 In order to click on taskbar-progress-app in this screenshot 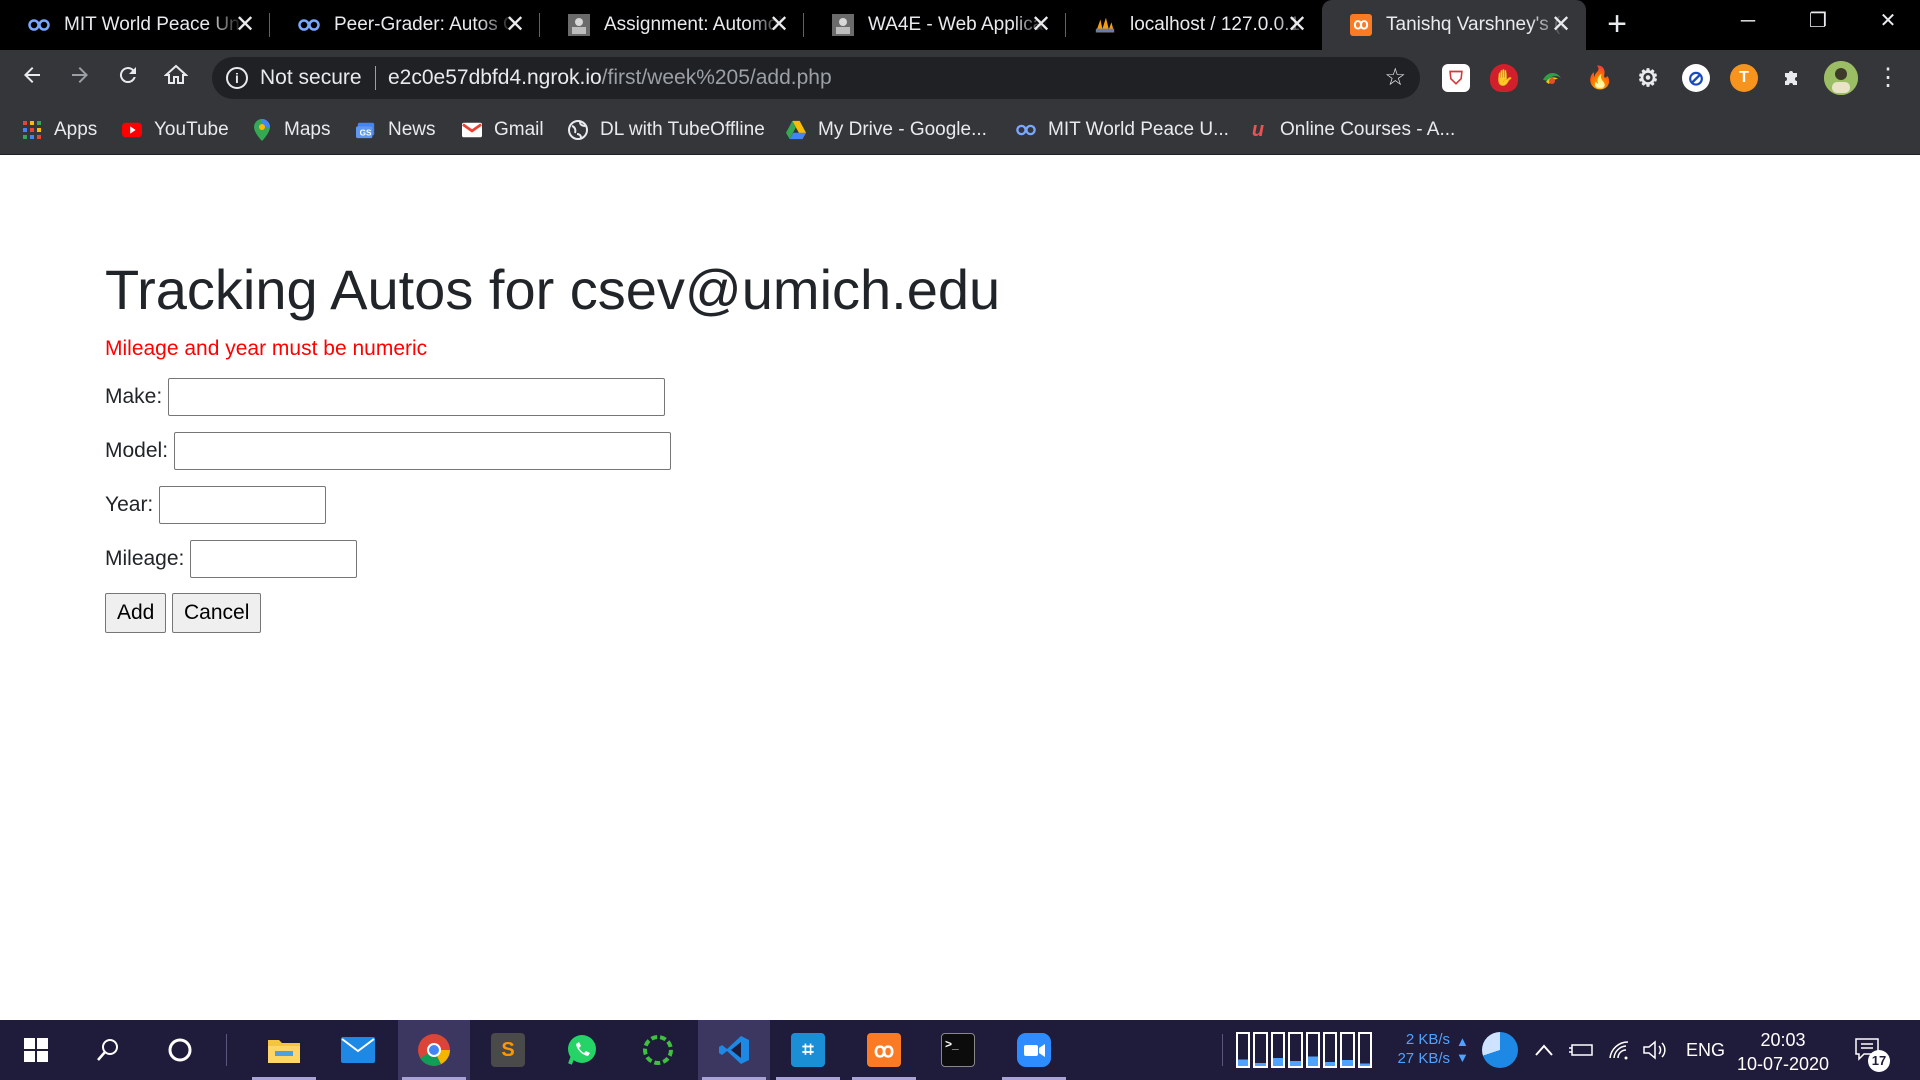, I will do `click(658, 1050)`.